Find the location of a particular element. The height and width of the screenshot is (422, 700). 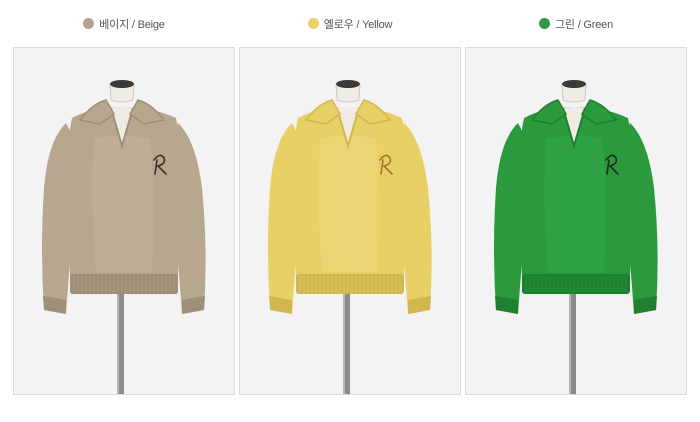

color-name: 그린 / Green is located at coordinates (584, 24).